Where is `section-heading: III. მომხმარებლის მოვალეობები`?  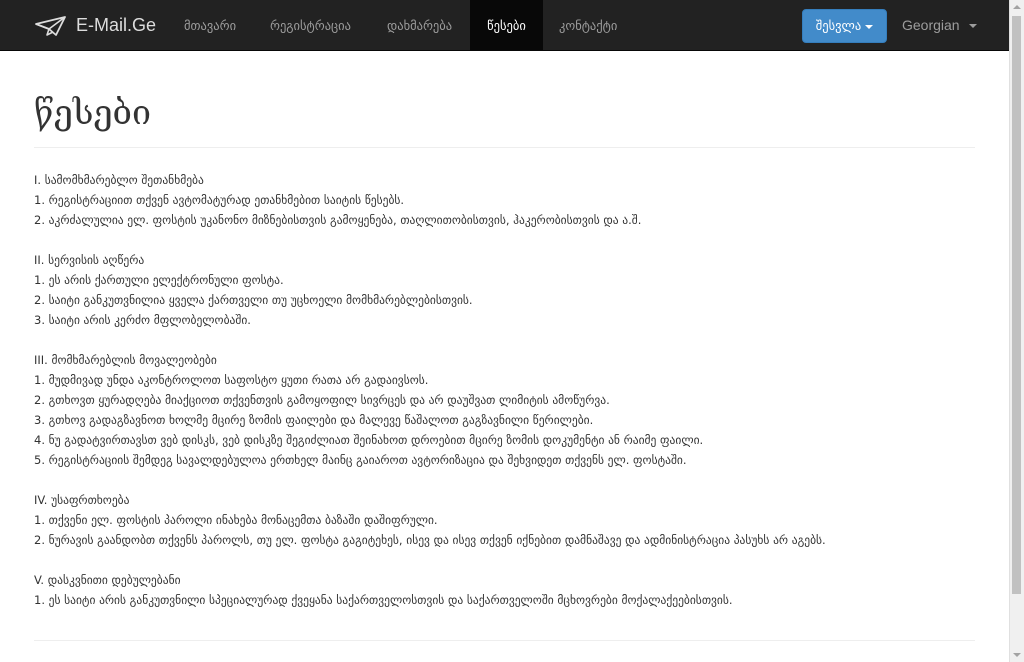
section-heading: III. მომხმარებლის მოვალეობები is located at coordinates (125, 360).